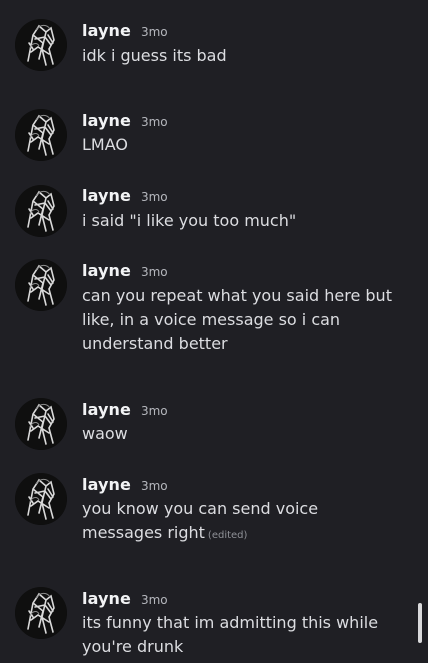 This screenshot has width=428, height=663. I want to click on message-text: waow, so click(242, 434).